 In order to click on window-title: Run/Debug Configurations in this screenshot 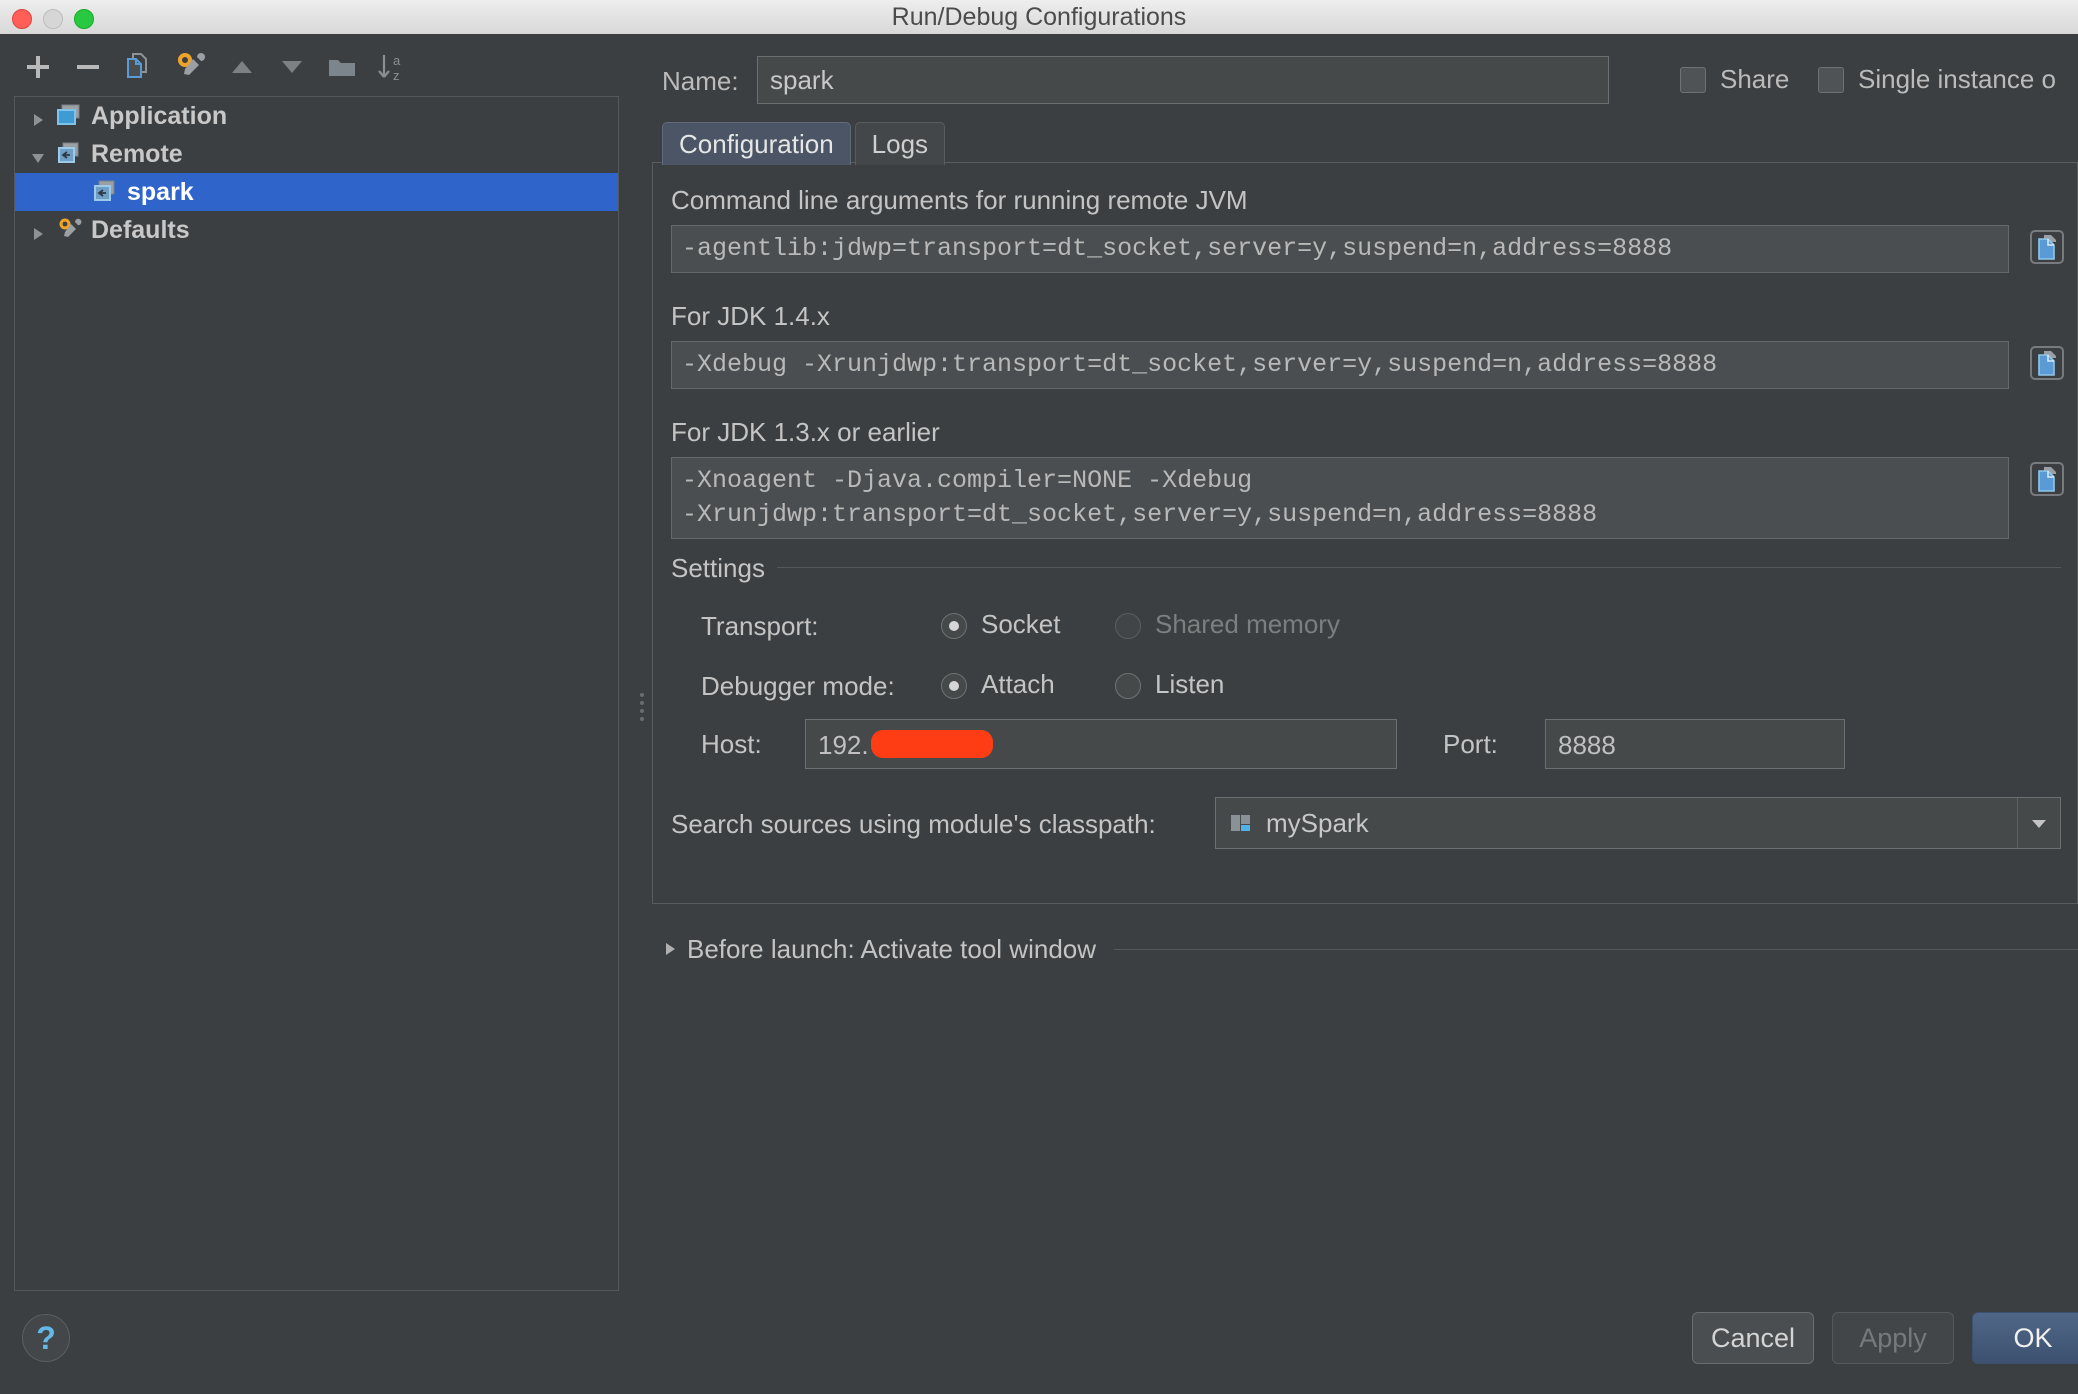, I will do `click(1039, 17)`.